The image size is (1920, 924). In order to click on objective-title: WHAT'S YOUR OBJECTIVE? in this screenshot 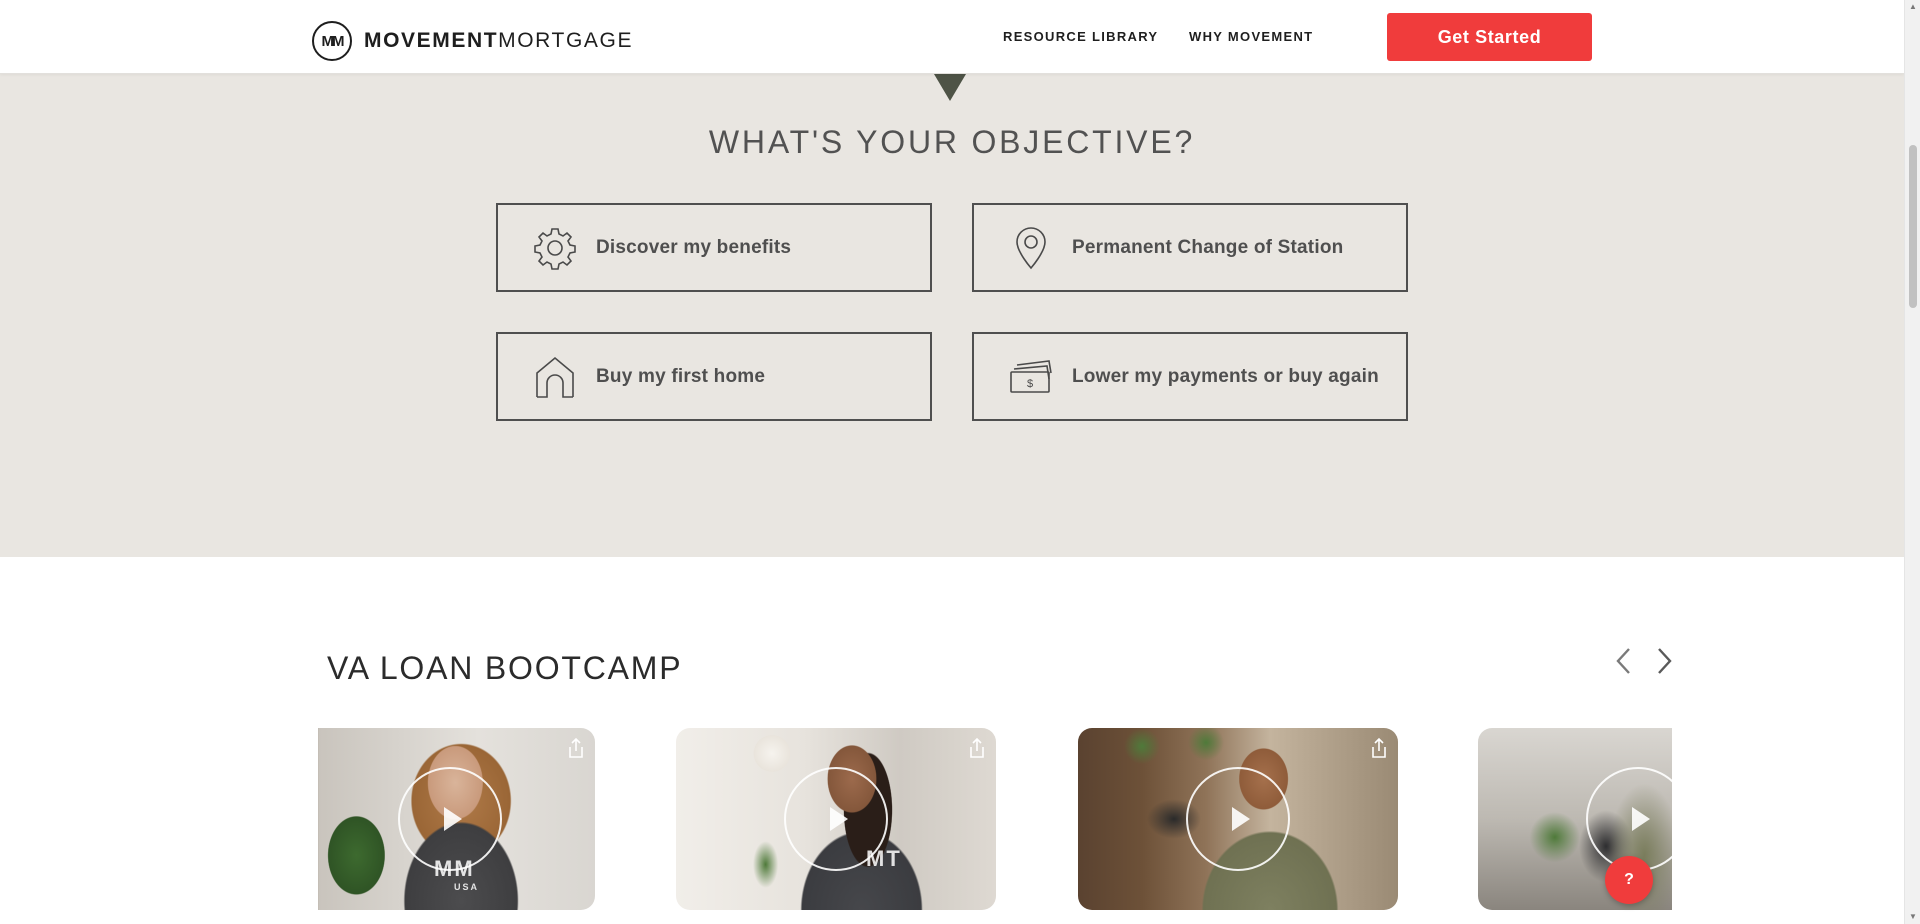, I will do `click(952, 142)`.